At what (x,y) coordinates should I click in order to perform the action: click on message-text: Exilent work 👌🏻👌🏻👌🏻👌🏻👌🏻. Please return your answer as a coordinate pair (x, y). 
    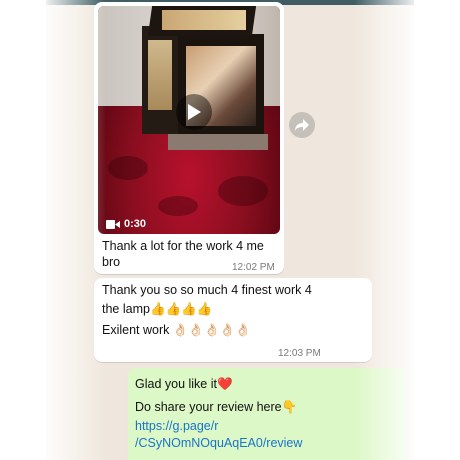
    Looking at the image, I should click on (176, 330).